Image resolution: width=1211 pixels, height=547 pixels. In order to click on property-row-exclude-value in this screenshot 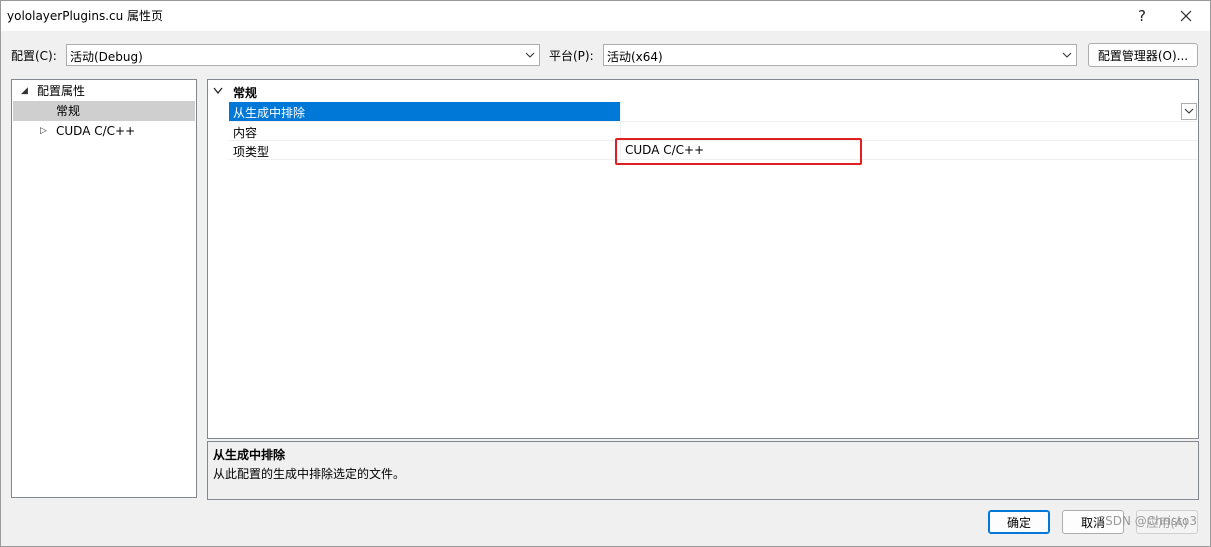, I will do `click(909, 111)`.